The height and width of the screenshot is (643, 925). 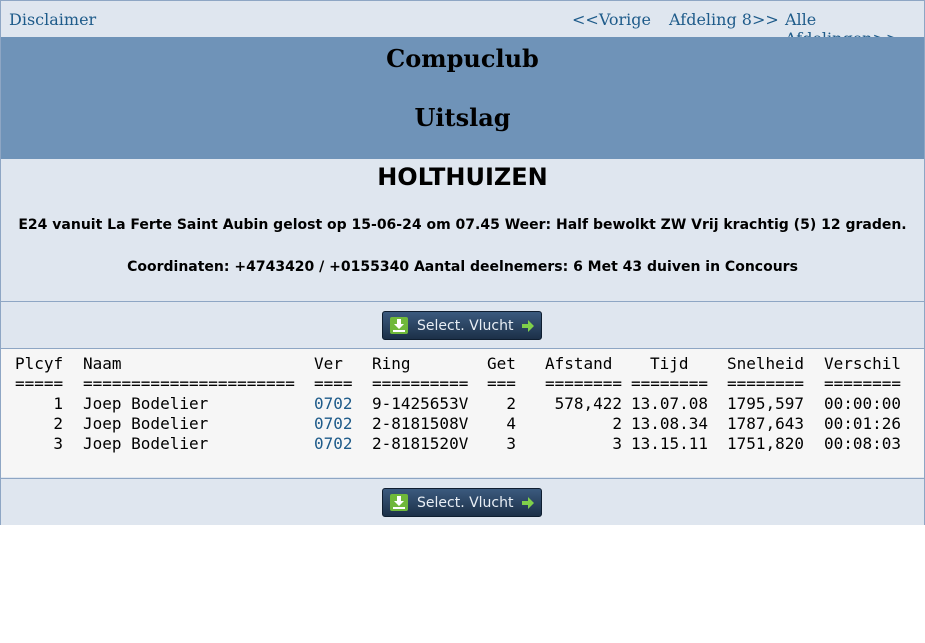 I want to click on select-flight-button-bottom: Select. Vlucht, so click(x=462, y=502).